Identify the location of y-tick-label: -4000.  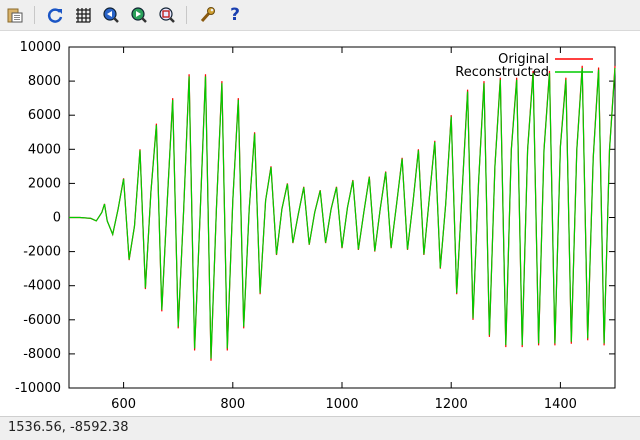
(42, 286).